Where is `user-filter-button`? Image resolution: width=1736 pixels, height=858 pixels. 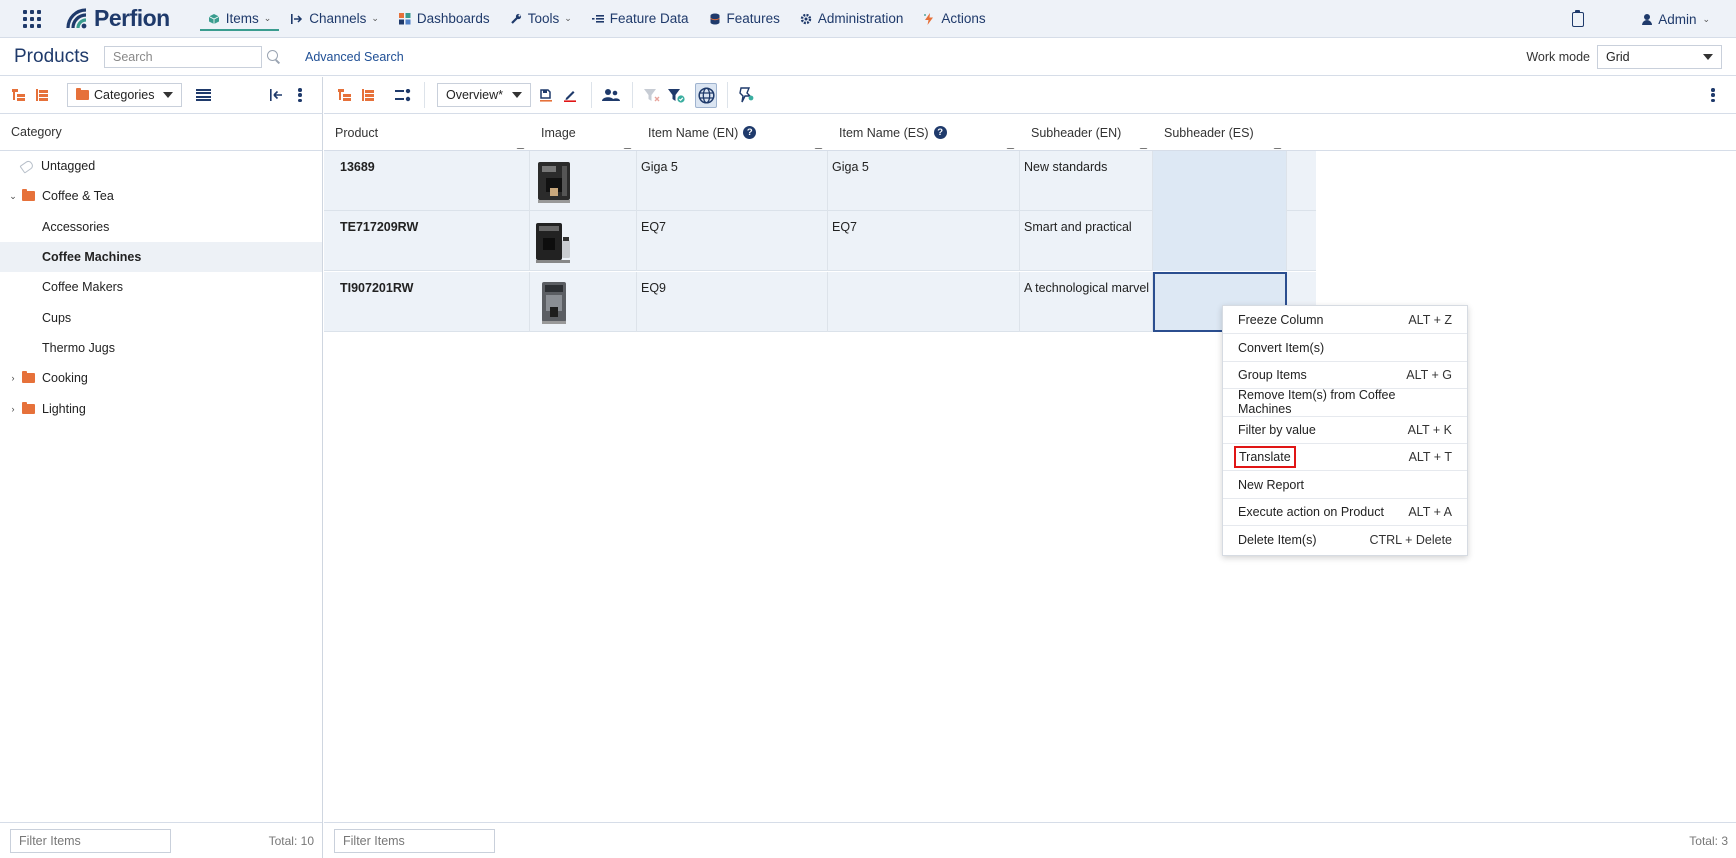
user-filter-button is located at coordinates (611, 95).